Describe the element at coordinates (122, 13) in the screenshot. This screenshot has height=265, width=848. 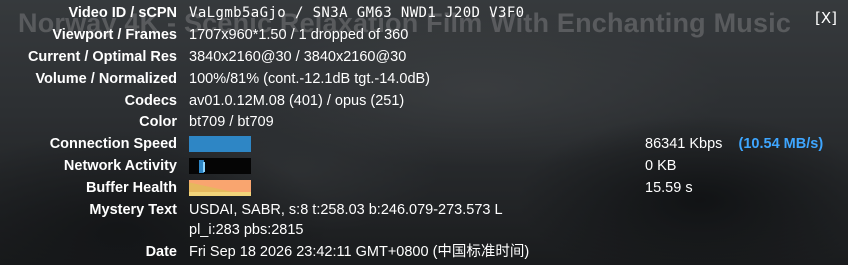
I see `stat-label-video-id: Video ID / sCPN` at that location.